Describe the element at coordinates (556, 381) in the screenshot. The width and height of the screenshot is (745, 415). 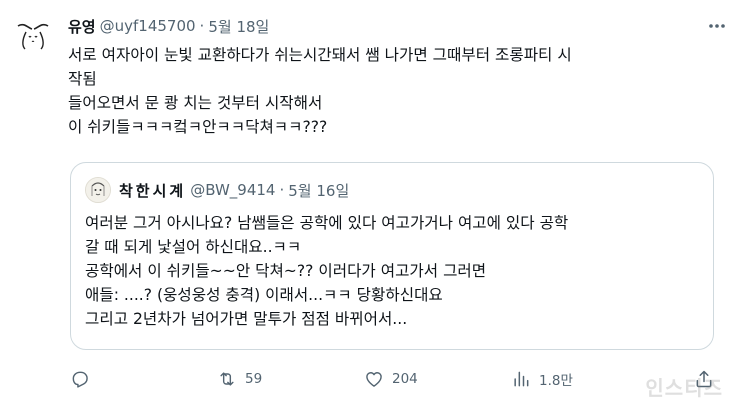
I see `views-count: 1.8만` at that location.